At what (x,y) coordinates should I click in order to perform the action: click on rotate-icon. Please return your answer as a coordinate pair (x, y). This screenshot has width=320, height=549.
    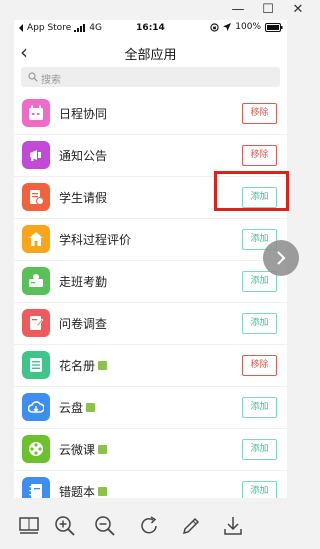
    Looking at the image, I should click on (149, 525).